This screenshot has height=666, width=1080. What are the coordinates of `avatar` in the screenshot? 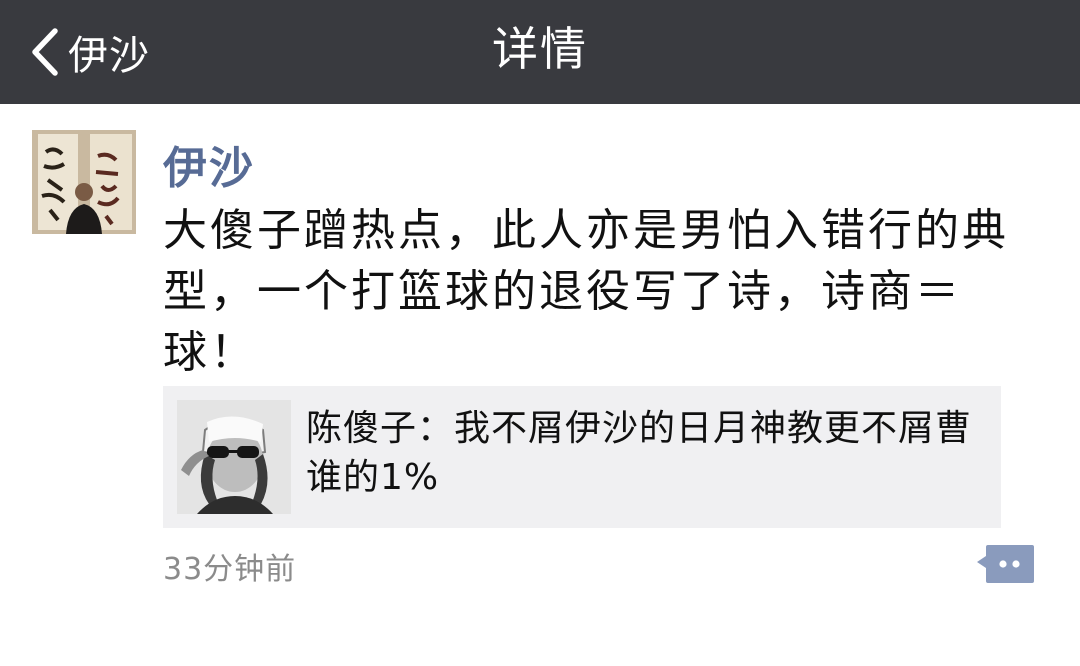 It's located at (84, 182).